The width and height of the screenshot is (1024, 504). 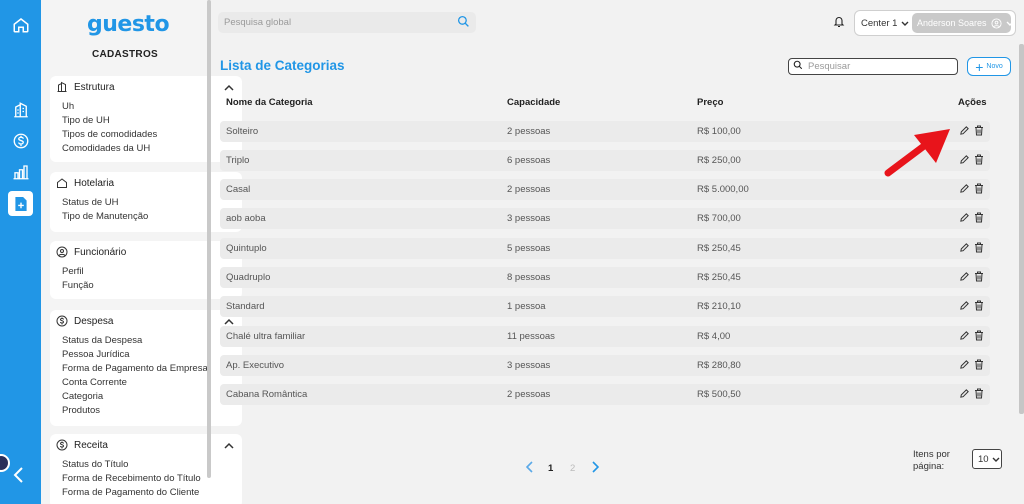 What do you see at coordinates (5, 463) in the screenshot?
I see `assistant-icon` at bounding box center [5, 463].